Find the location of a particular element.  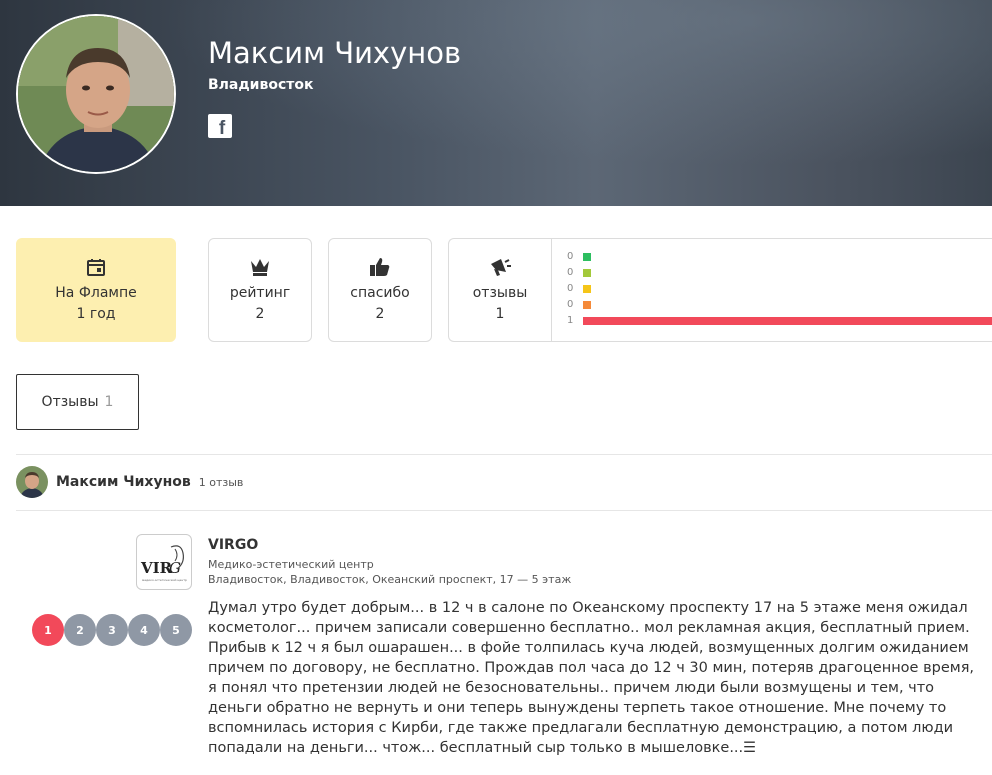

rating-star-5: 5 is located at coordinates (176, 630).